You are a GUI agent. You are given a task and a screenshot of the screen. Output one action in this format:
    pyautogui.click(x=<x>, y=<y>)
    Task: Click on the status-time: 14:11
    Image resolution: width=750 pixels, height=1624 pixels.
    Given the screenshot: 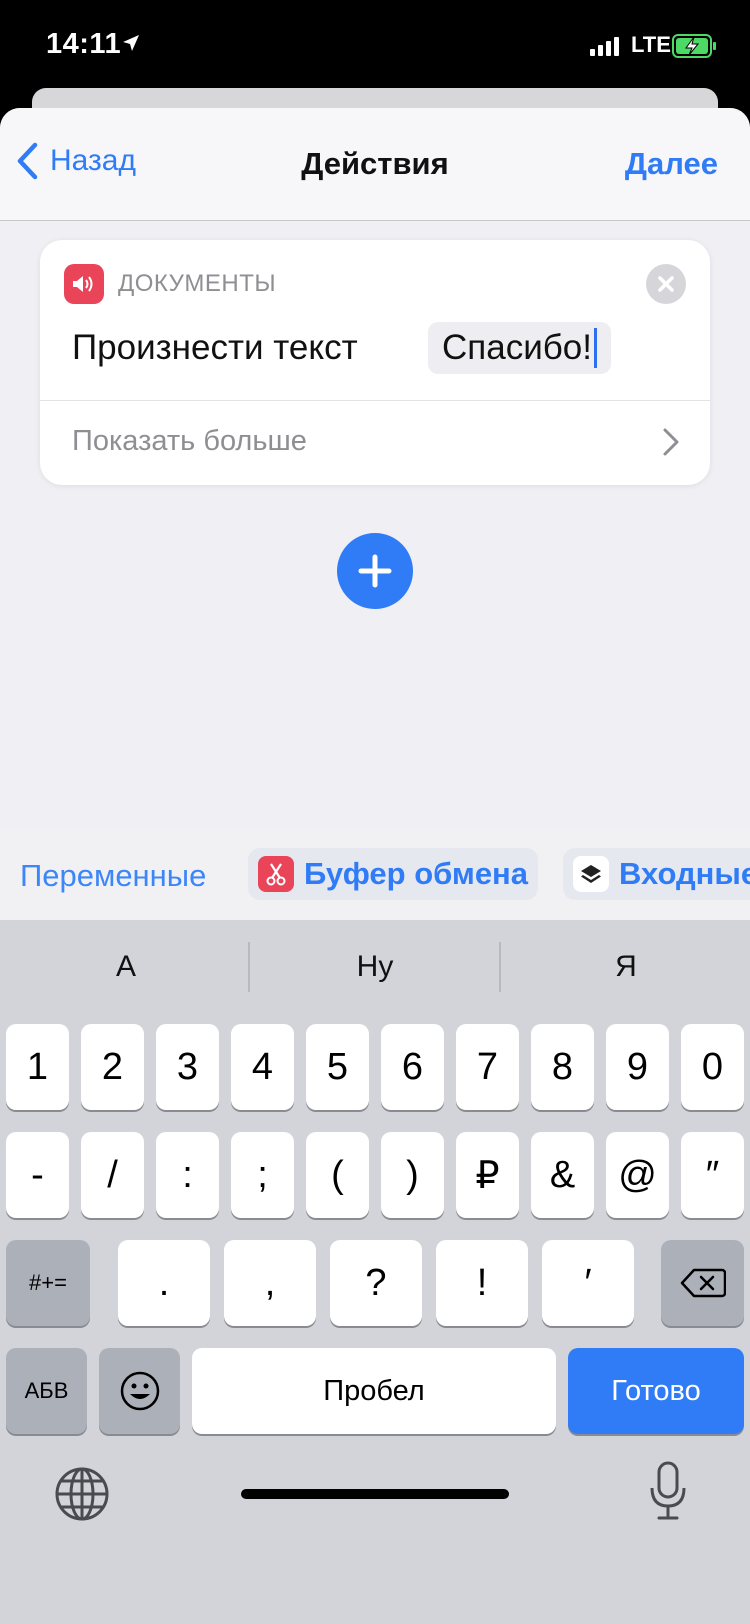 What is the action you would take?
    pyautogui.click(x=84, y=44)
    